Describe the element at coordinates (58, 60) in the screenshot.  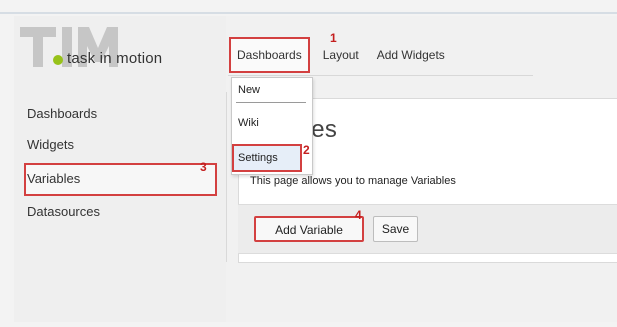
I see `logo-dot` at that location.